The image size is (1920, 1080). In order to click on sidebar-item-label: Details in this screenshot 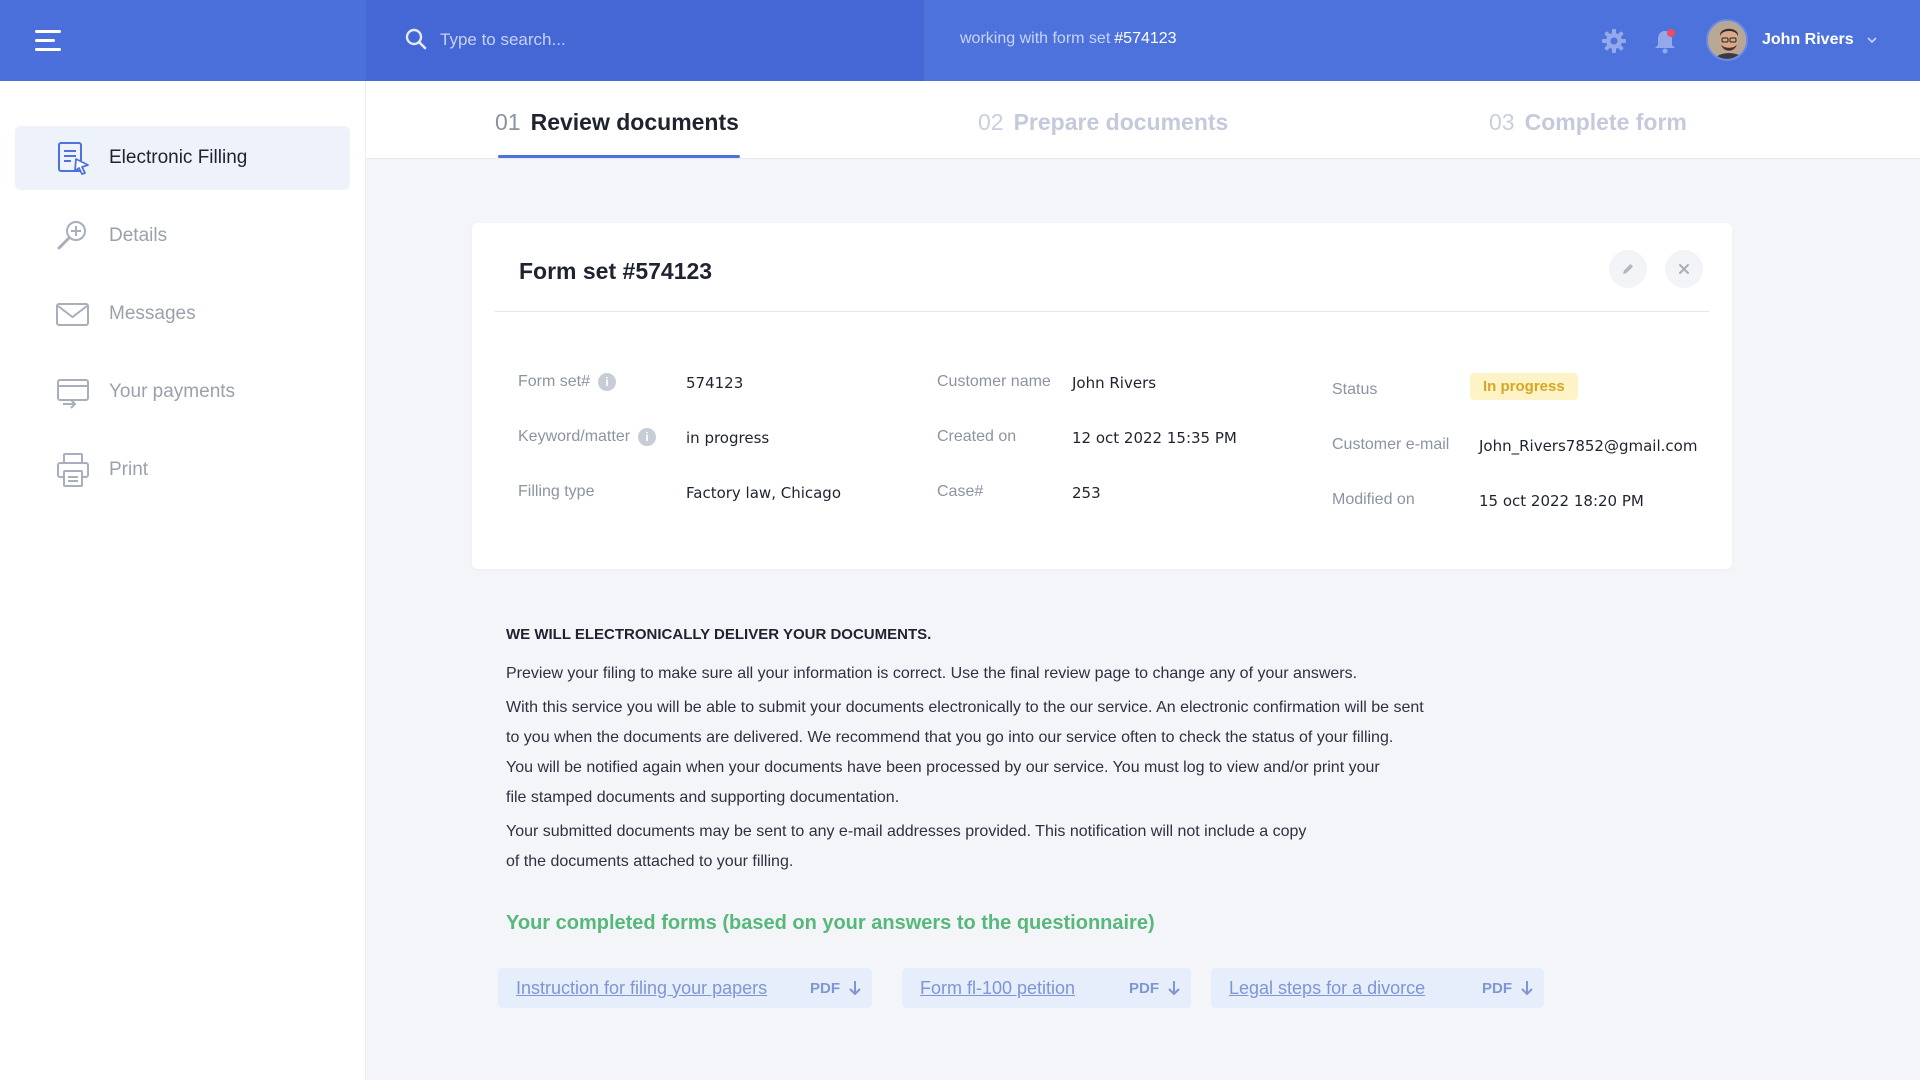, I will do `click(138, 235)`.